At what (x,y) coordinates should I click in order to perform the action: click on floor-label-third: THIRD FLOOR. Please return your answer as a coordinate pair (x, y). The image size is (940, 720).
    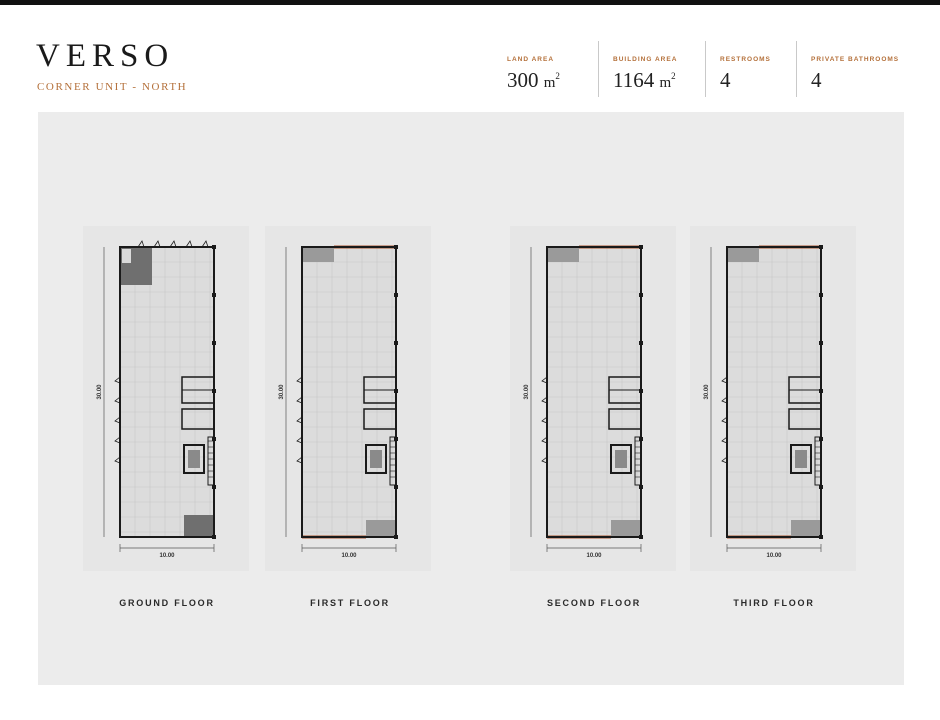
    Looking at the image, I should click on (774, 603).